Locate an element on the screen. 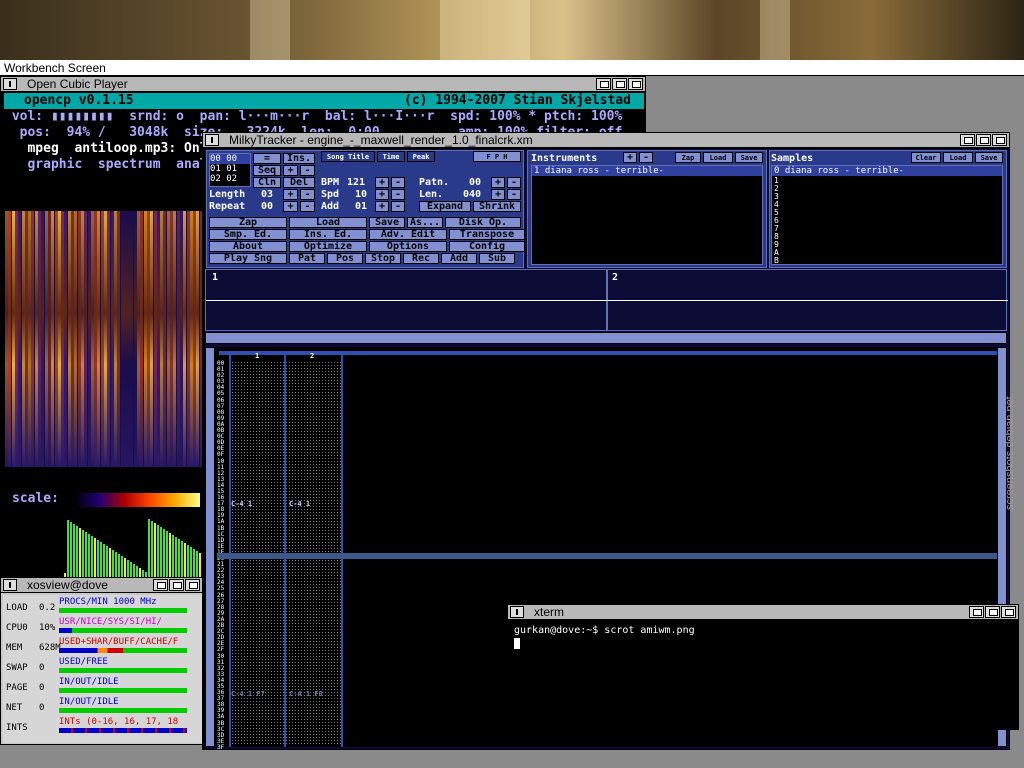 This screenshot has height=768, width=1024. sample-item: 0 diana ross - terrible- is located at coordinates (887, 171).